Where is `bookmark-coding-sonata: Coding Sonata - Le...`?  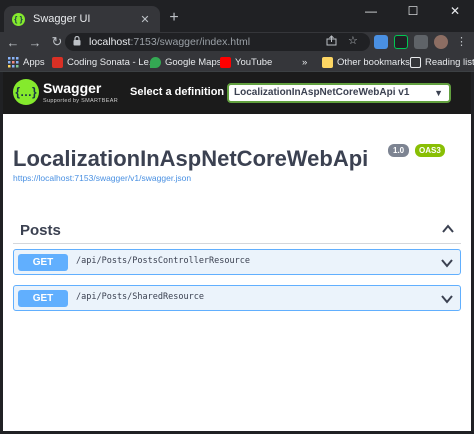 bookmark-coding-sonata: Coding Sonata - Le... is located at coordinates (104, 62).